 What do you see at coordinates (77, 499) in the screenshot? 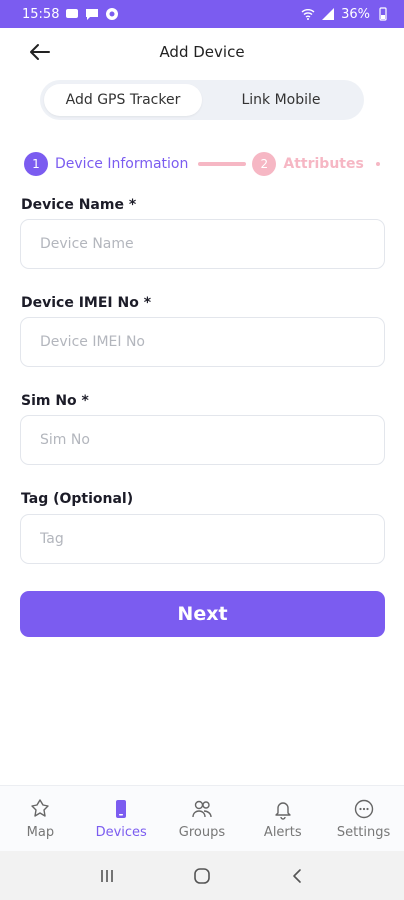
I see `tag-label: Tag (Optional)` at bounding box center [77, 499].